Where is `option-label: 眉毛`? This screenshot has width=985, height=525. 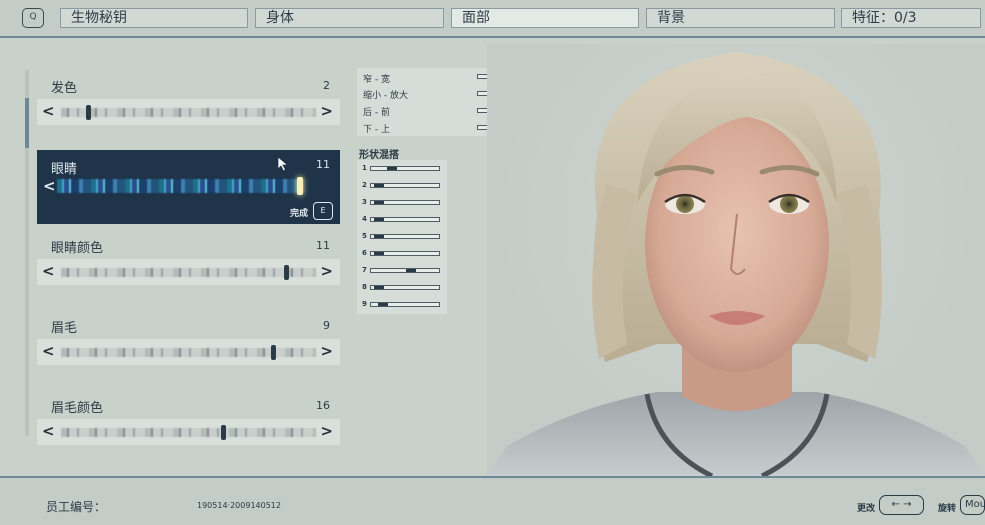
option-label: 眉毛 is located at coordinates (64, 328).